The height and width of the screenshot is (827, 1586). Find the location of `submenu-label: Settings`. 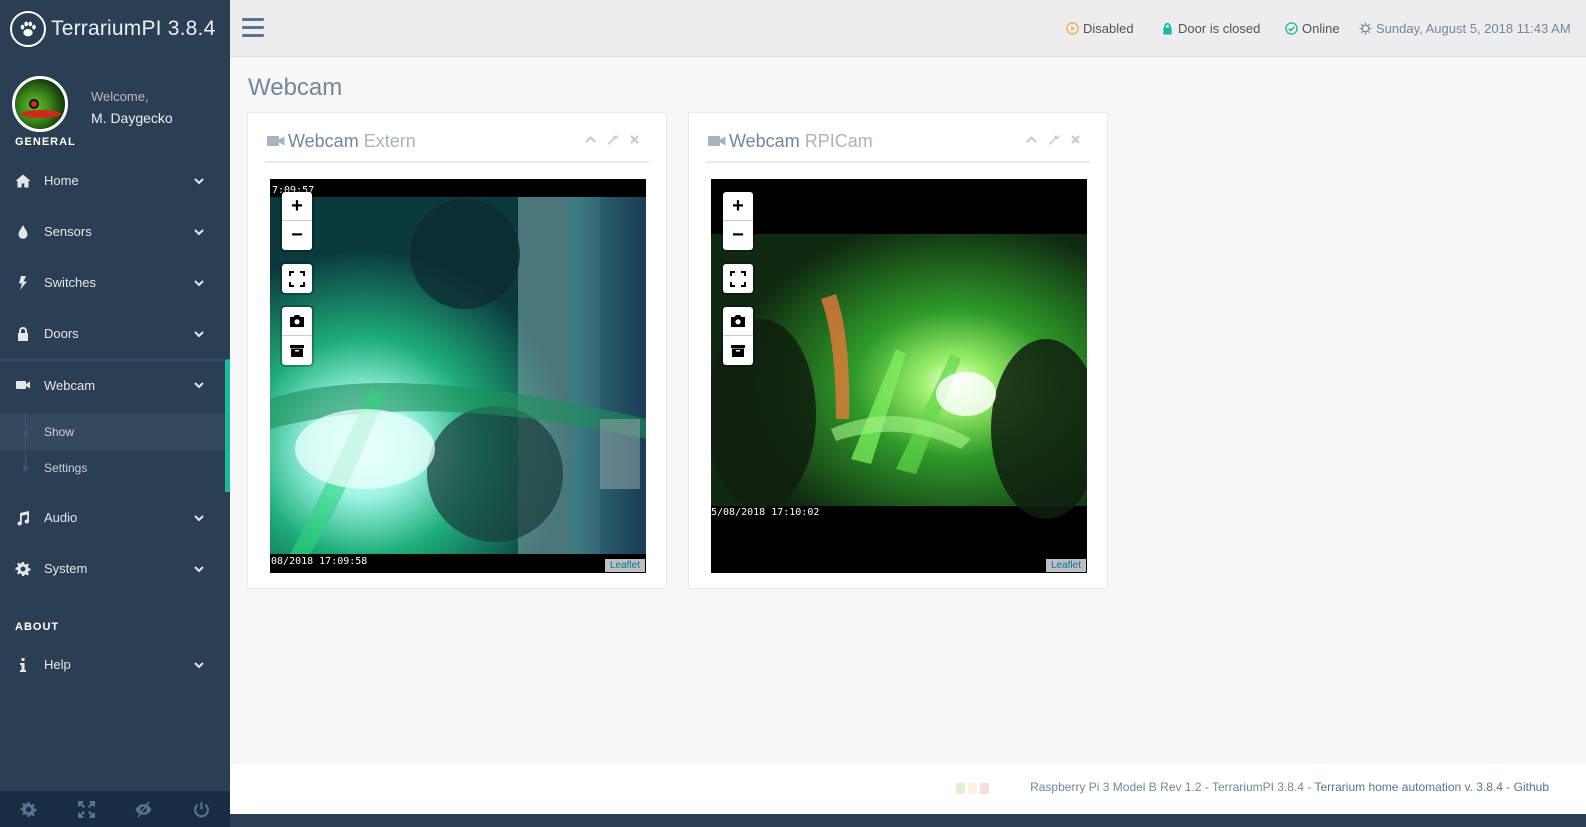

submenu-label: Settings is located at coordinates (66, 468).